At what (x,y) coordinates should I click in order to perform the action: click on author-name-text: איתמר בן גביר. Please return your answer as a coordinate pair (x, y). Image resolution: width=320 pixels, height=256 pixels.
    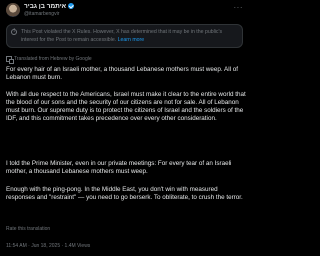
    Looking at the image, I should click on (45, 6).